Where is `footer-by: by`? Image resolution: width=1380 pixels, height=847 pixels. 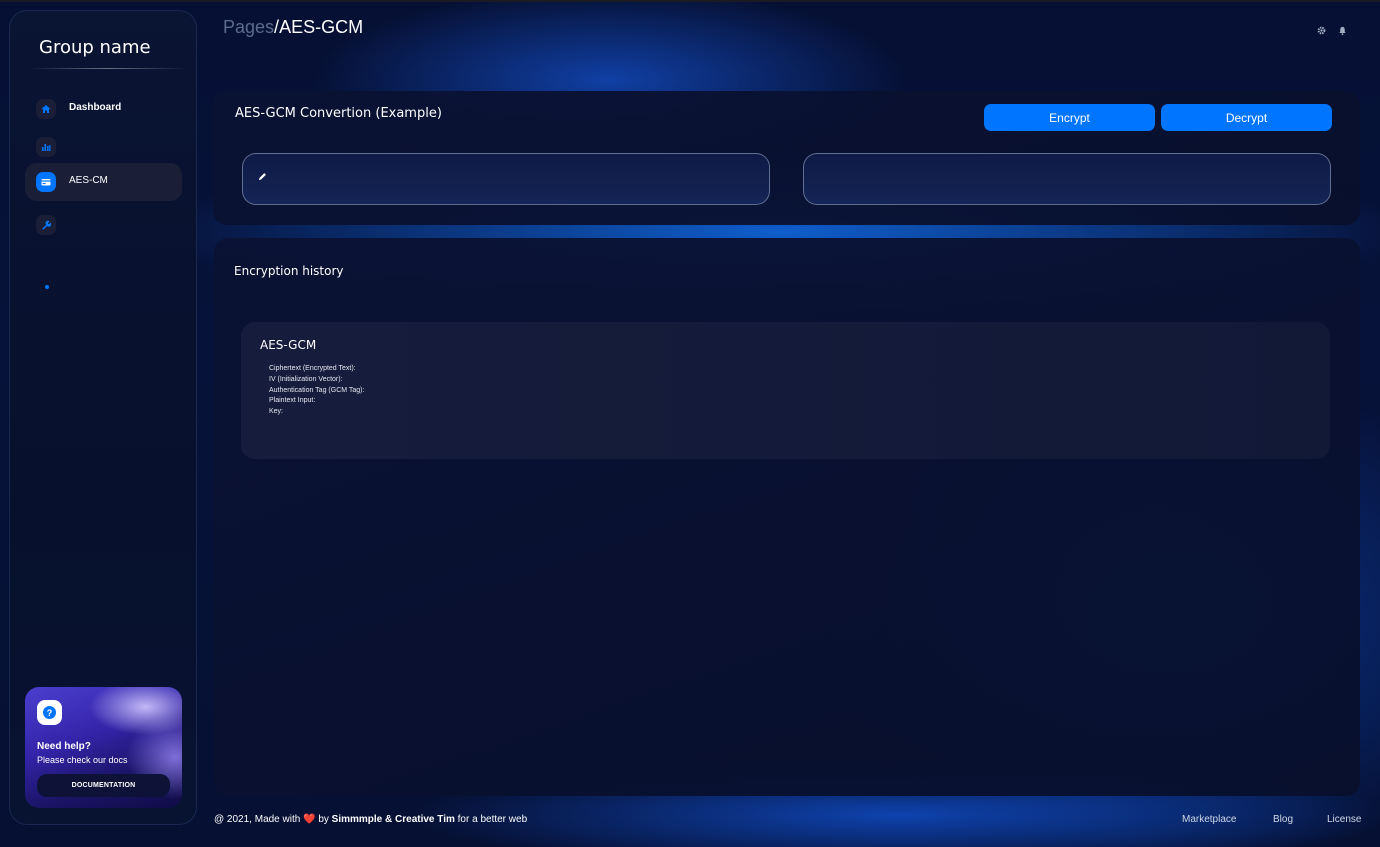
footer-by: by is located at coordinates (323, 819).